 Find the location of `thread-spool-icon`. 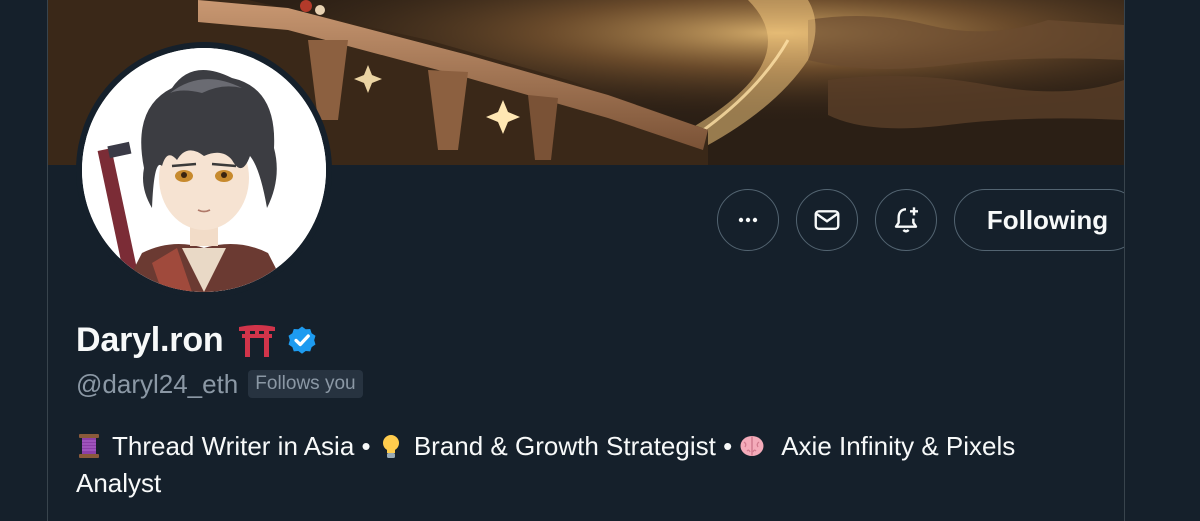

thread-spool-icon is located at coordinates (89, 445).